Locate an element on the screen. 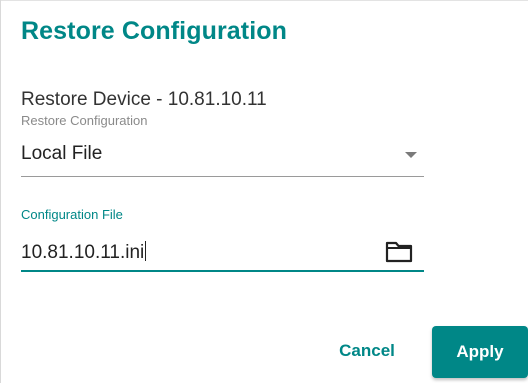 The width and height of the screenshot is (528, 383). configuration-file-input: 10.81.10.11.ini is located at coordinates (84, 252).